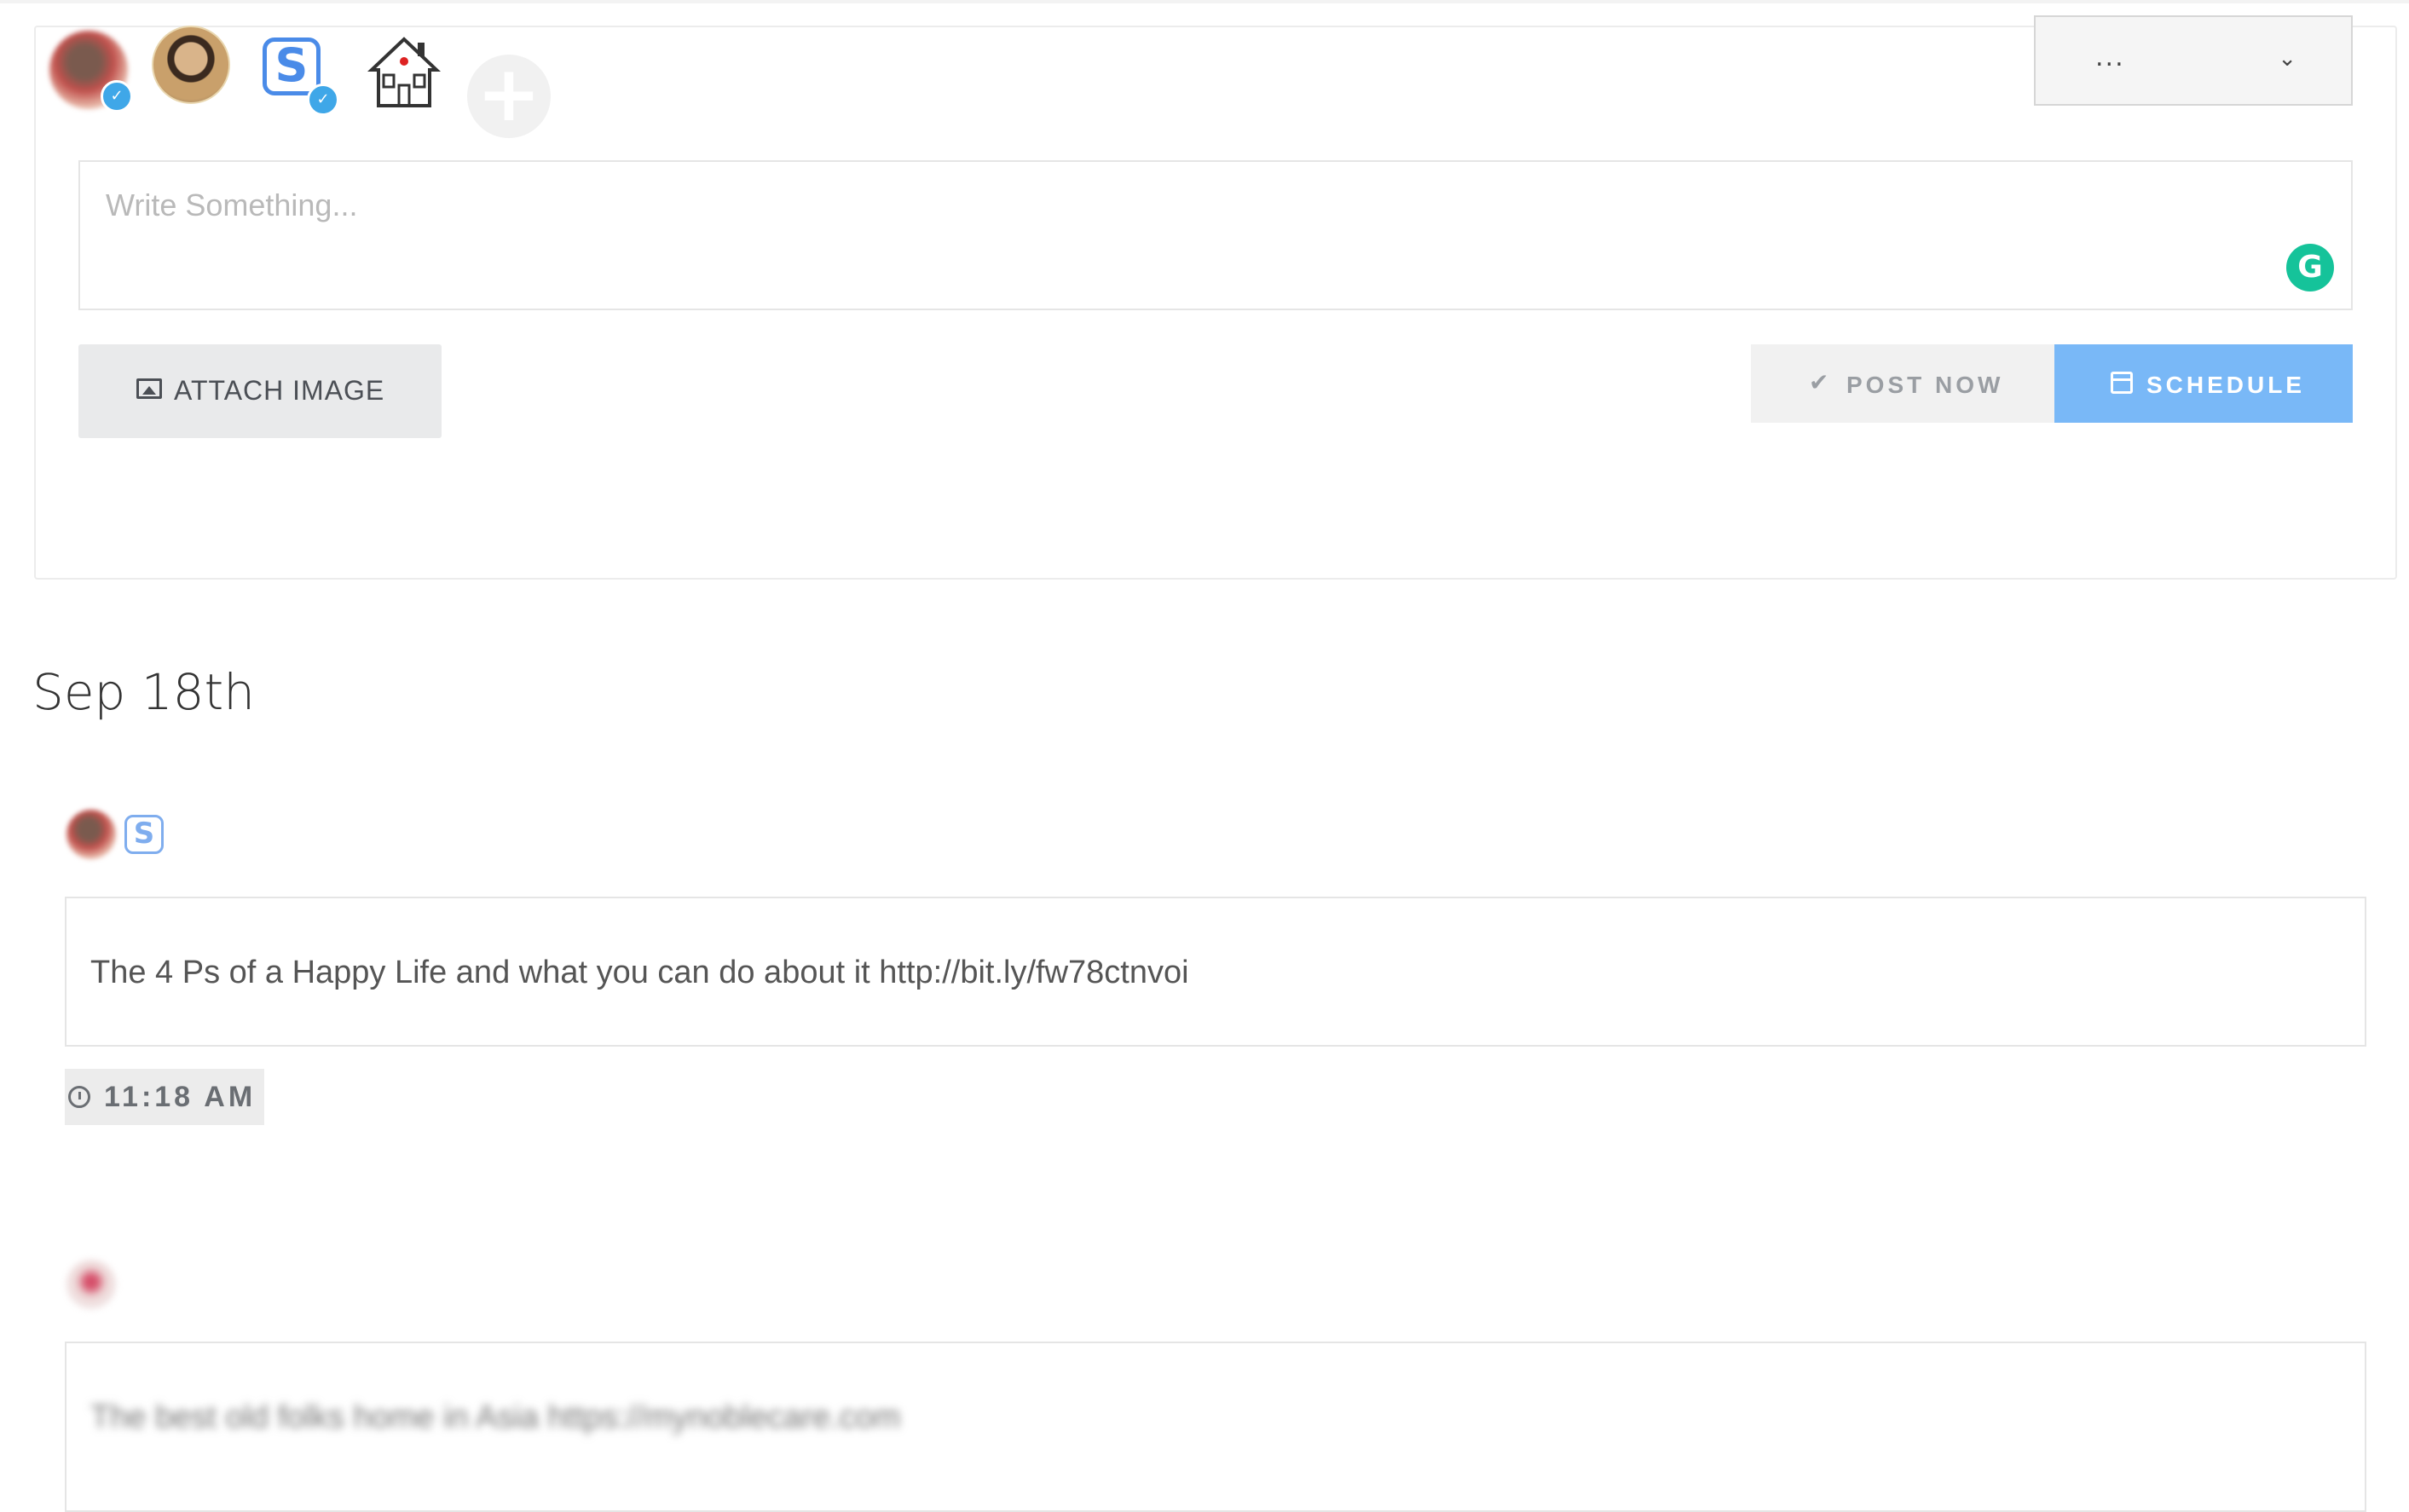 This screenshot has width=2409, height=1512. What do you see at coordinates (2193, 60) in the screenshot?
I see `options-dropdown: ... ⌄` at bounding box center [2193, 60].